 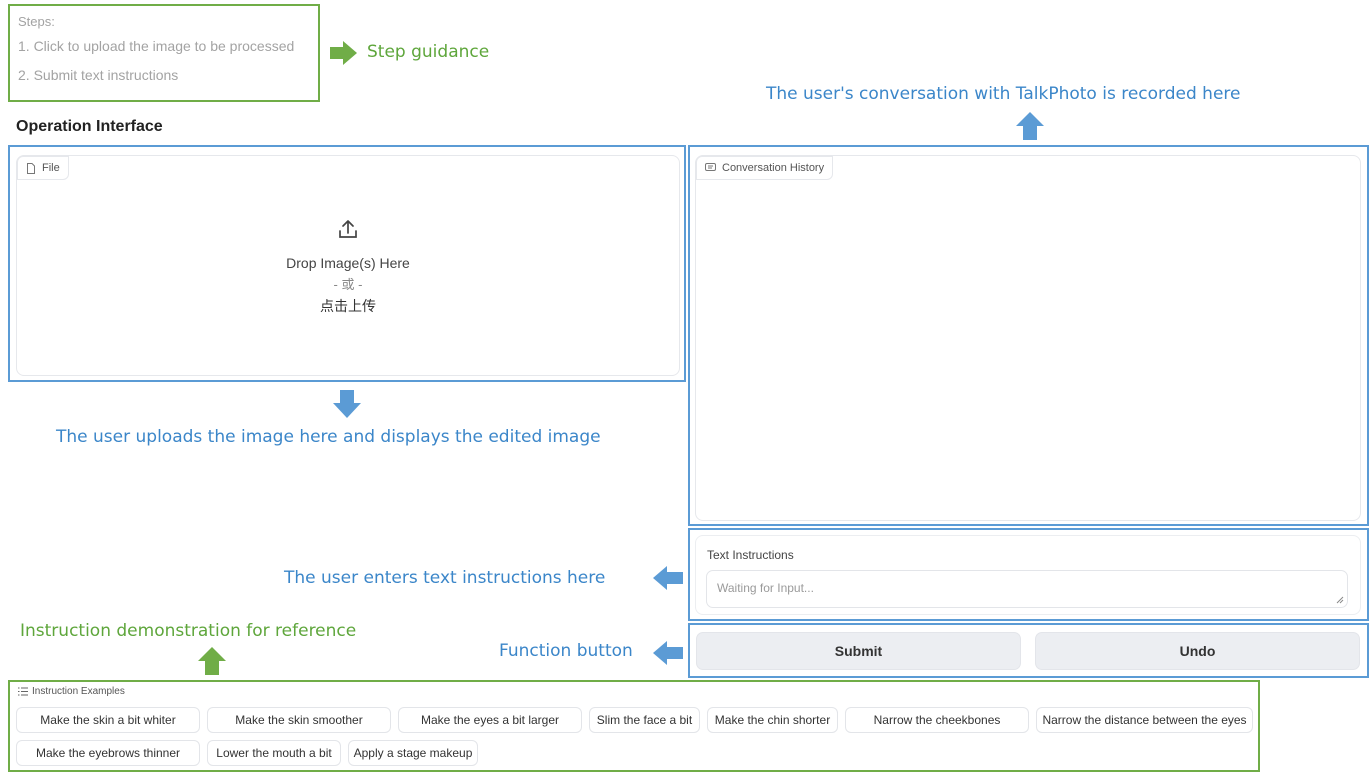 I want to click on annotation-instruction-demo: Instruction demonstration for reference, so click(x=188, y=631).